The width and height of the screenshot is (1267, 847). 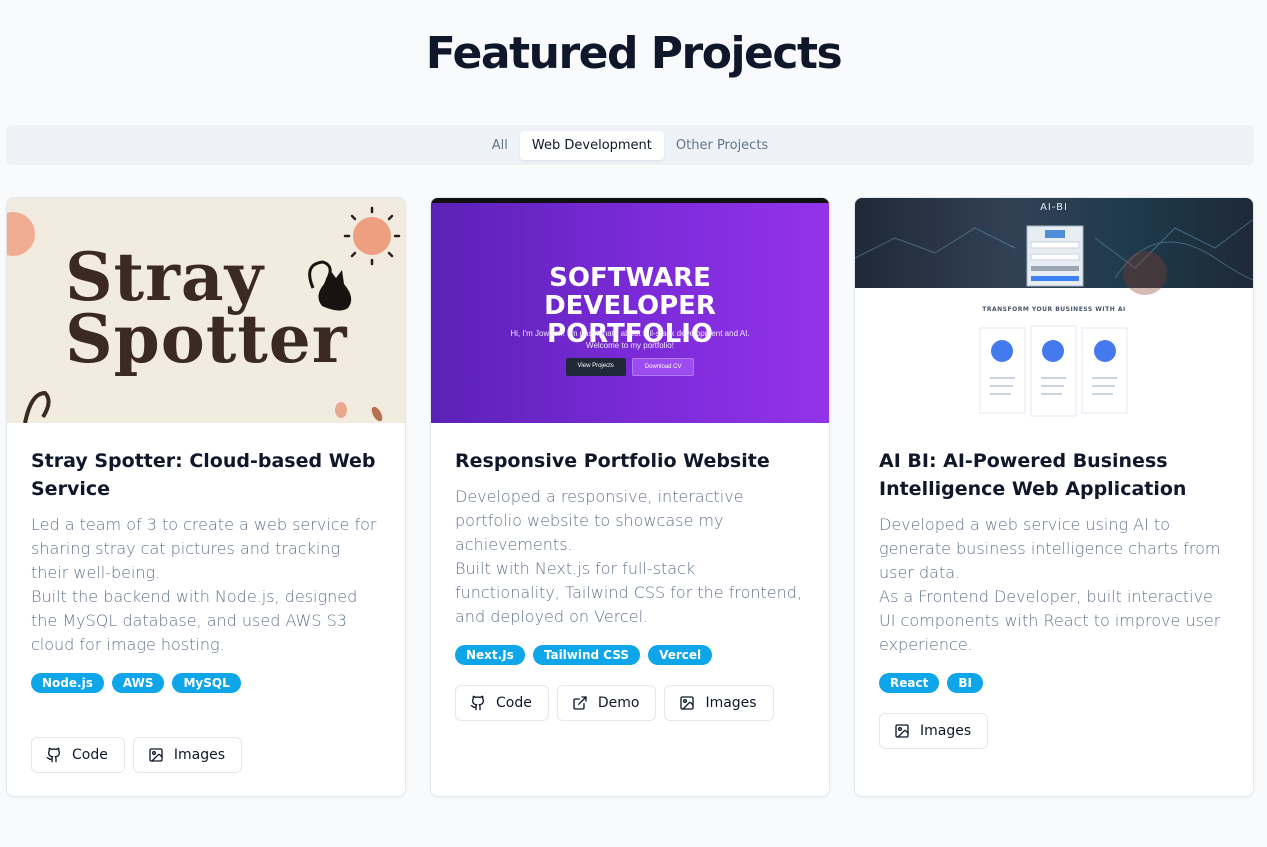 I want to click on tag-list: Node.js AWS MySQL, so click(x=206, y=683).